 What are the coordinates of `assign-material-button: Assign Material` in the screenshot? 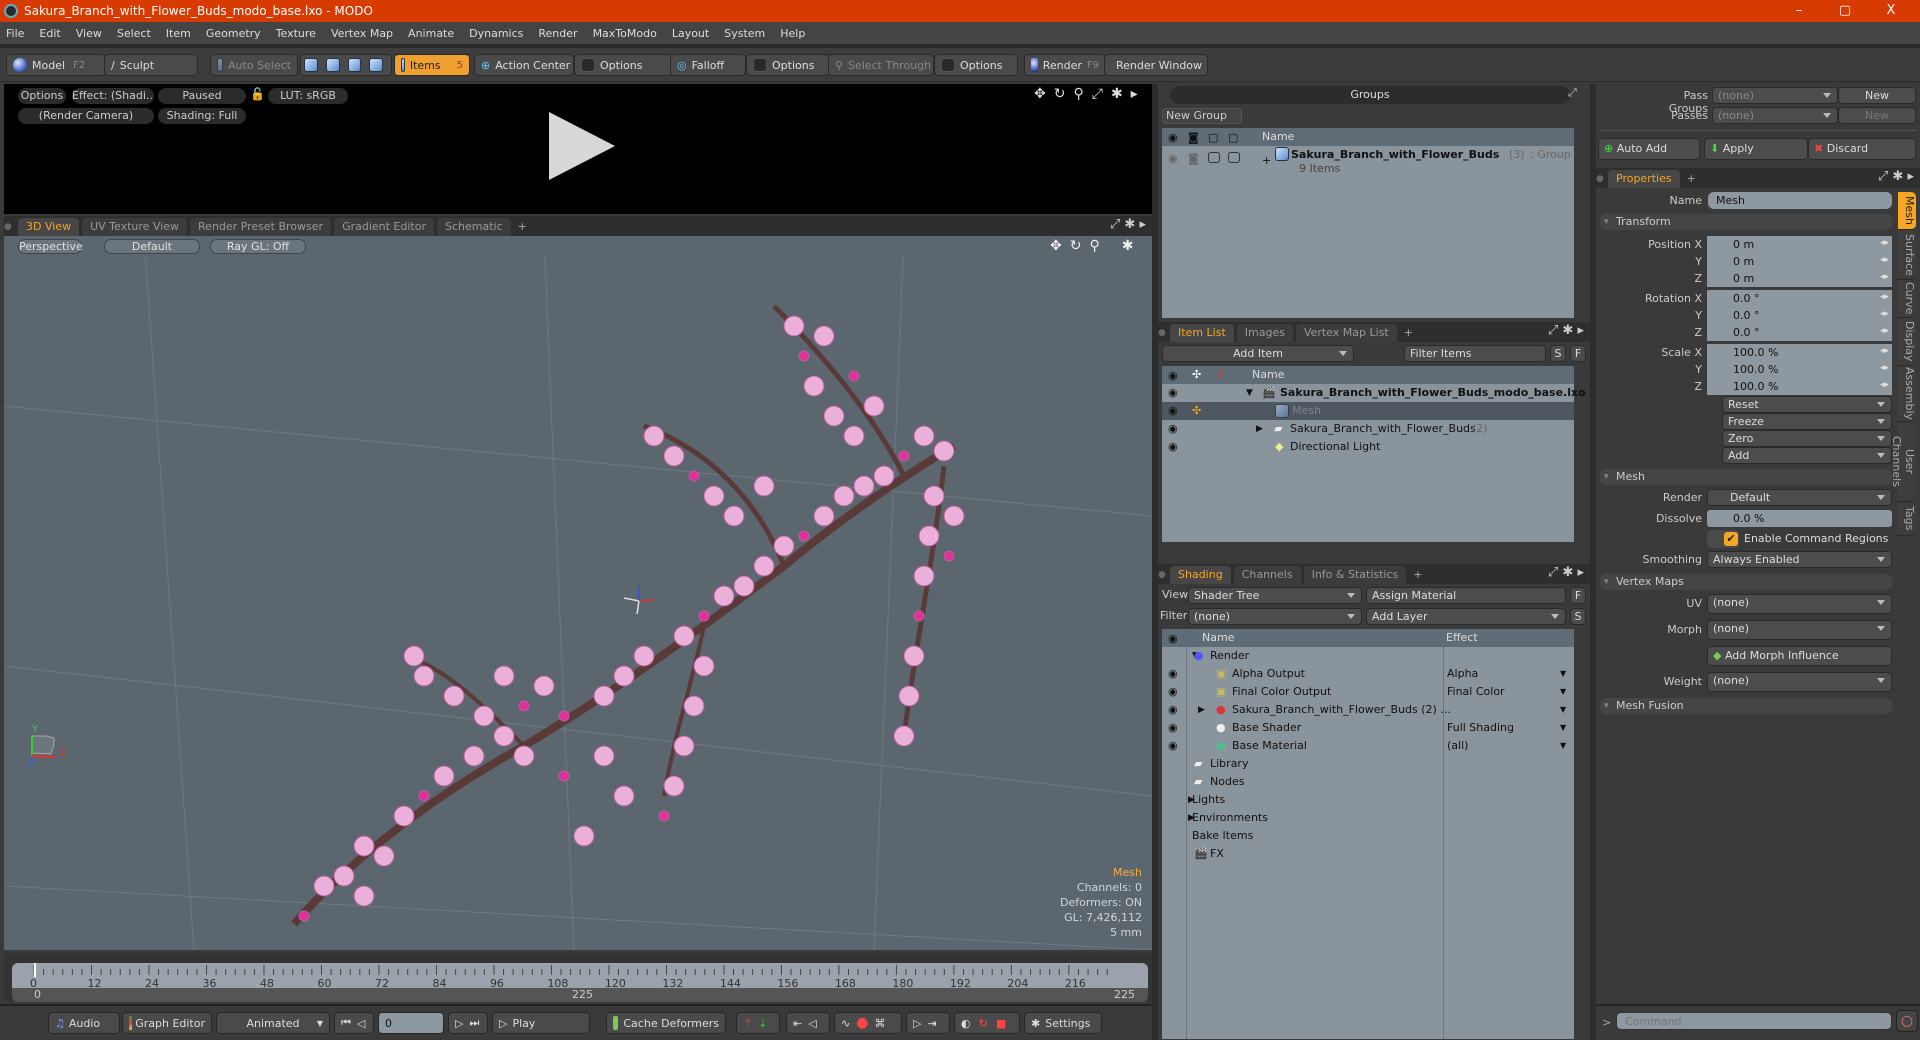 It's located at (1466, 595).